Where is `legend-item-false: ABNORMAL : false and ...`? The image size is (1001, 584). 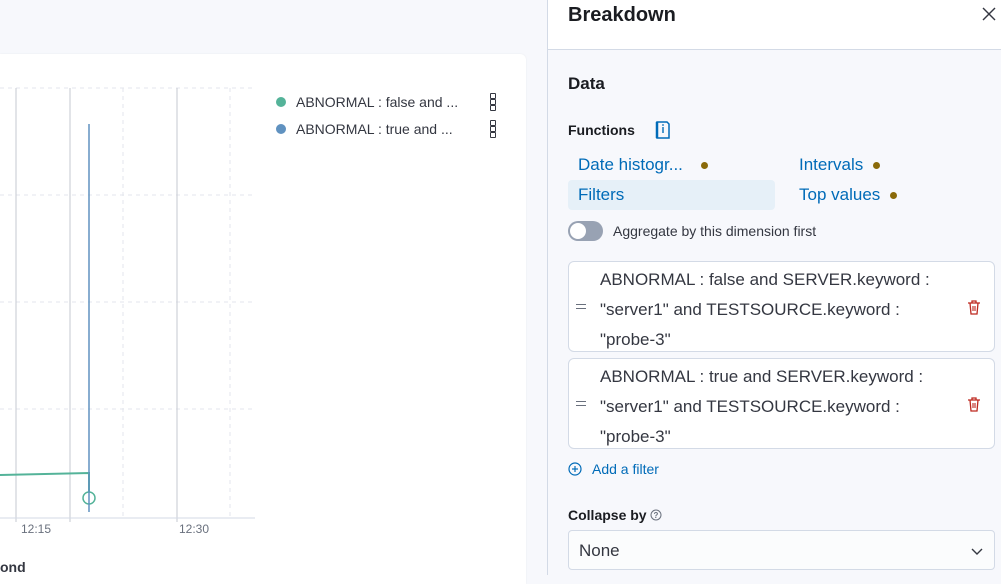 legend-item-false: ABNORMAL : false and ... is located at coordinates (386, 101).